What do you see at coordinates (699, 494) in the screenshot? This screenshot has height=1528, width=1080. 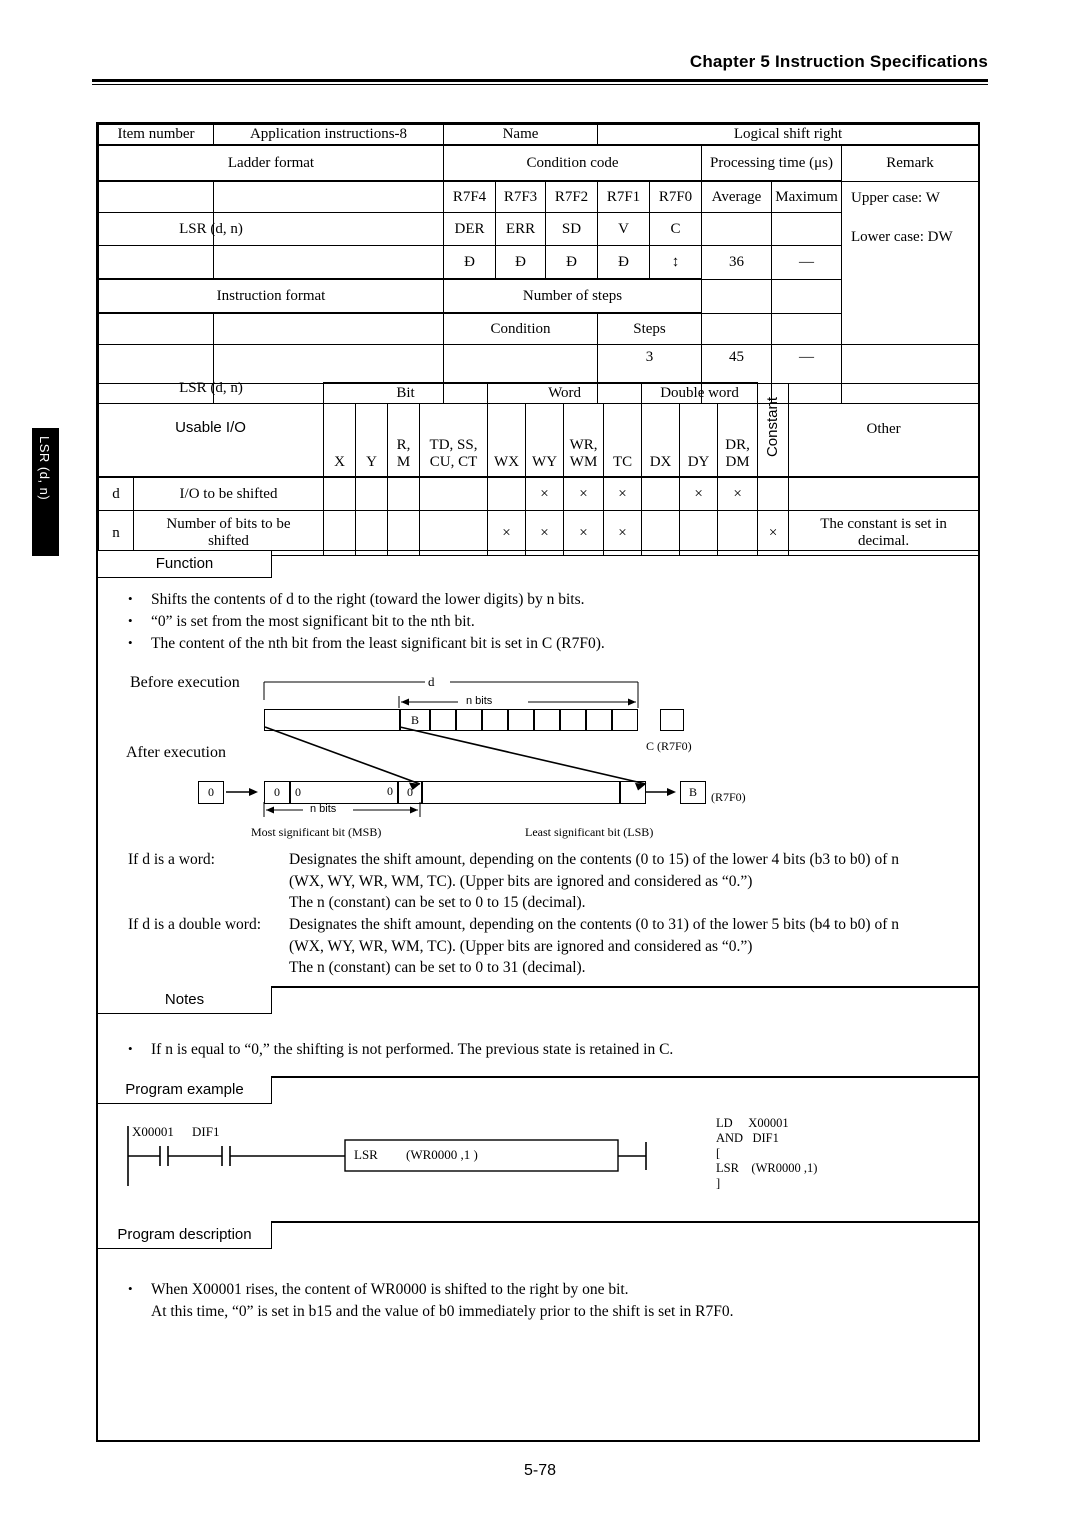 I see `mark-d-DY: ×` at bounding box center [699, 494].